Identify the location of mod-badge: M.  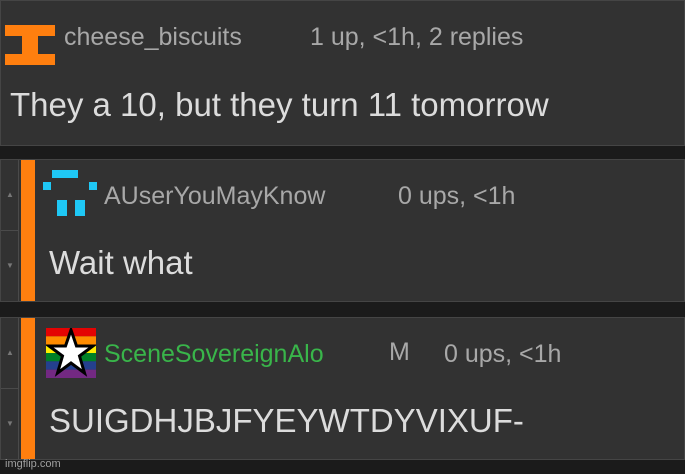
(399, 352).